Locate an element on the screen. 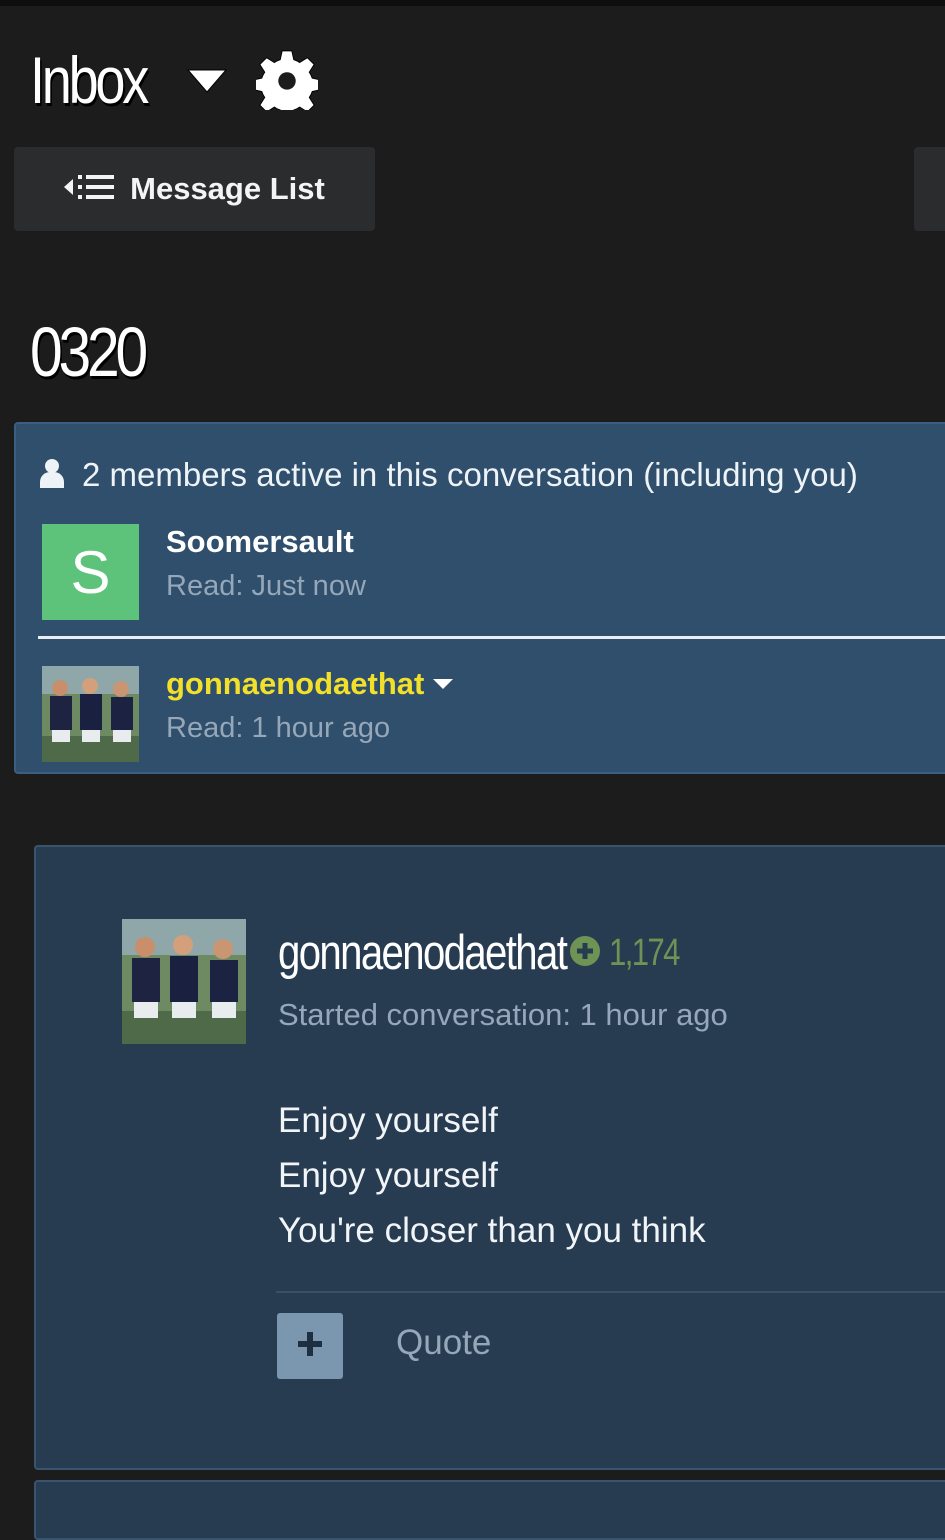 The height and width of the screenshot is (1540, 945). next-post is located at coordinates (489, 1510).